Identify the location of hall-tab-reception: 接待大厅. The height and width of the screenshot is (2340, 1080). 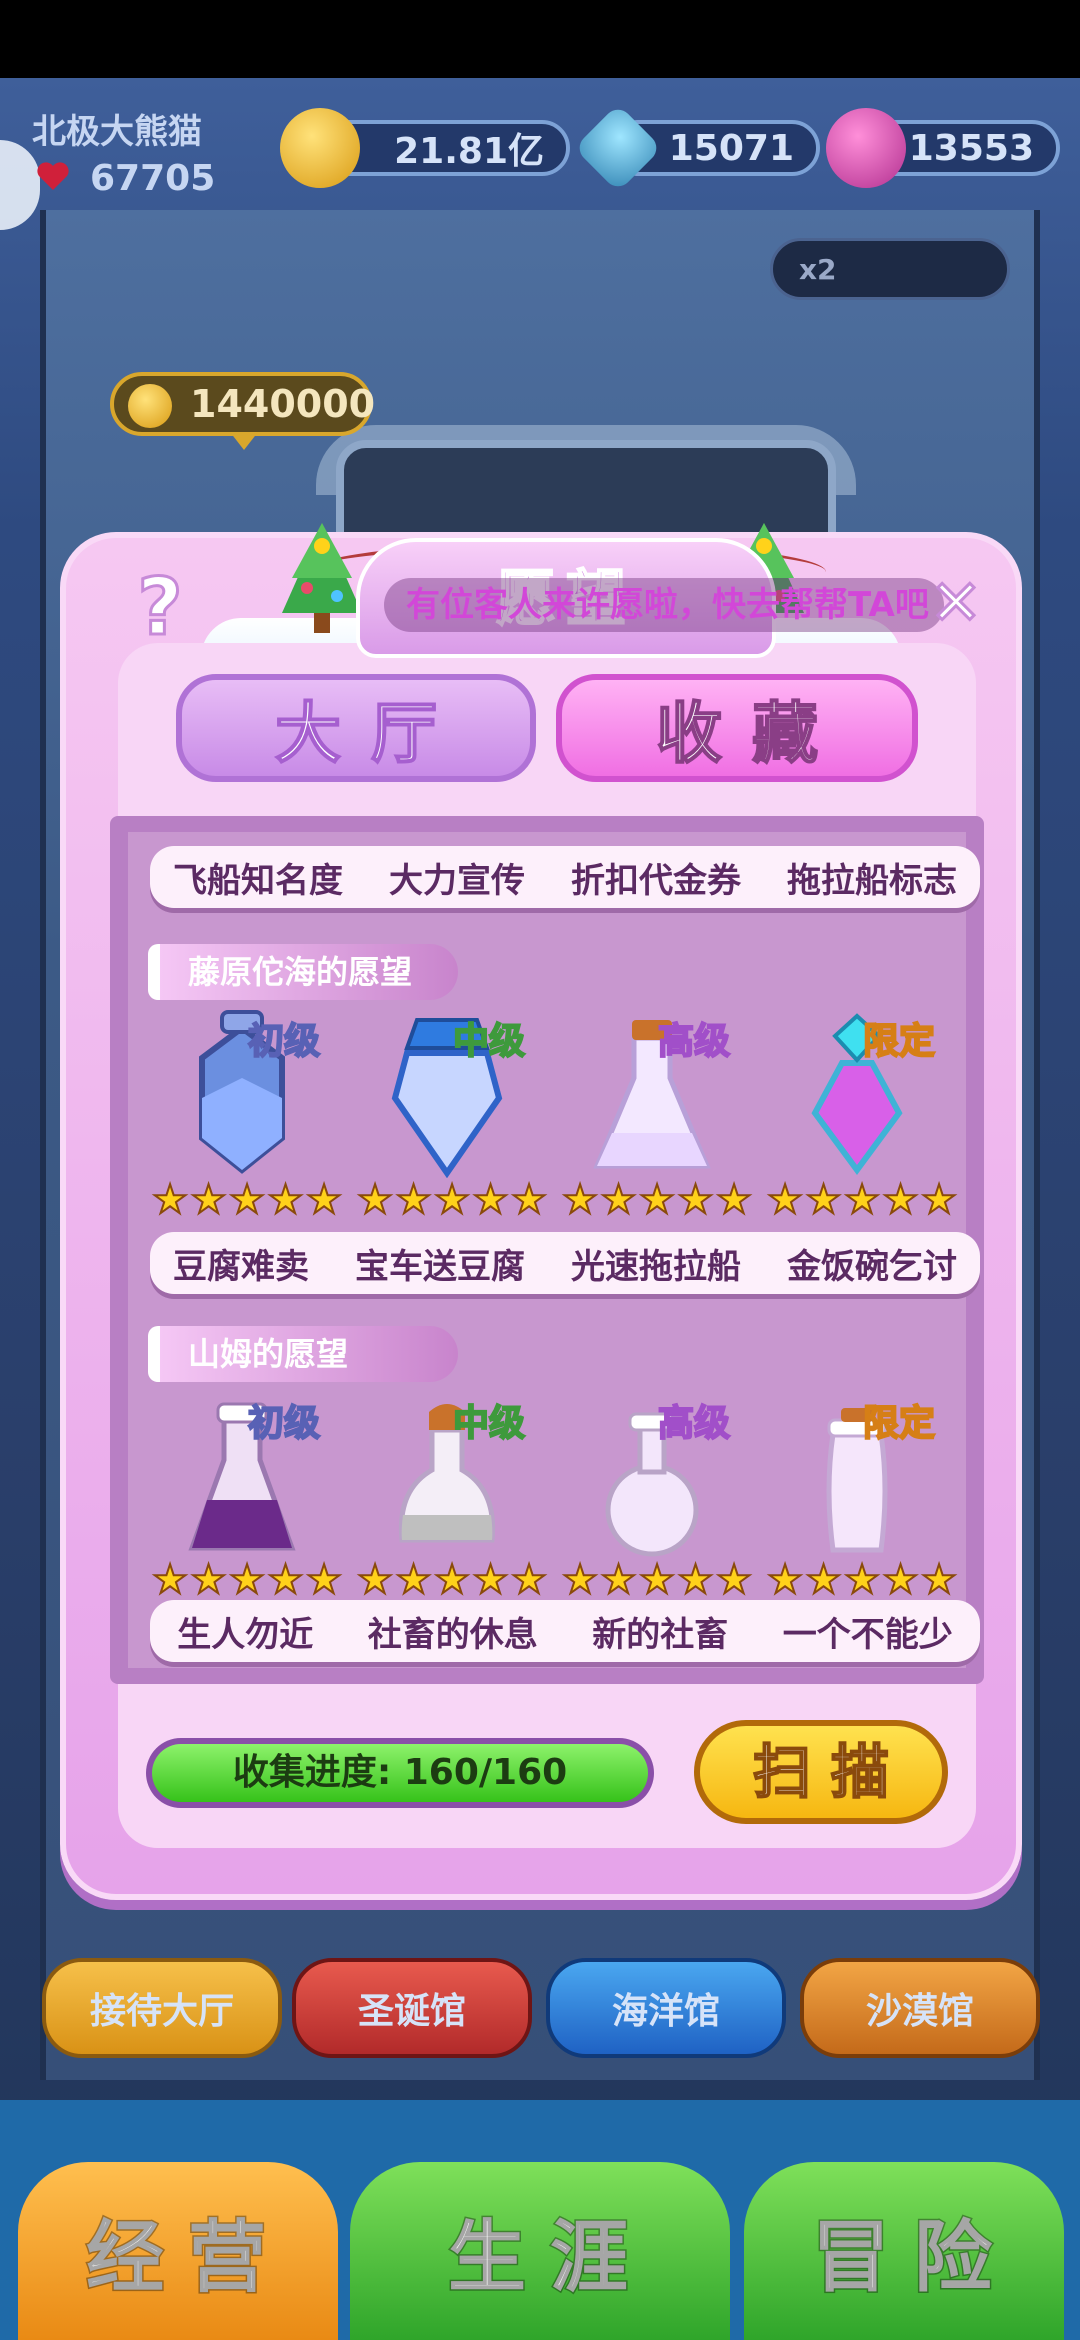
(162, 2008).